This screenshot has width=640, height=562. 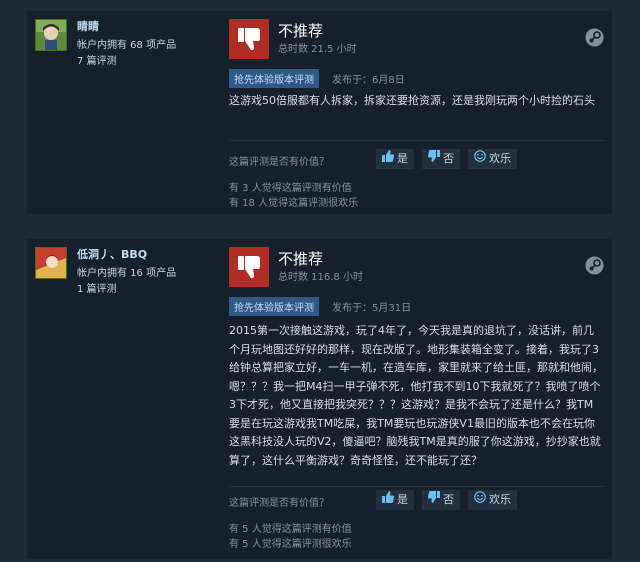 What do you see at coordinates (97, 287) in the screenshot?
I see `reviewer-review-count: 1 篇评测` at bounding box center [97, 287].